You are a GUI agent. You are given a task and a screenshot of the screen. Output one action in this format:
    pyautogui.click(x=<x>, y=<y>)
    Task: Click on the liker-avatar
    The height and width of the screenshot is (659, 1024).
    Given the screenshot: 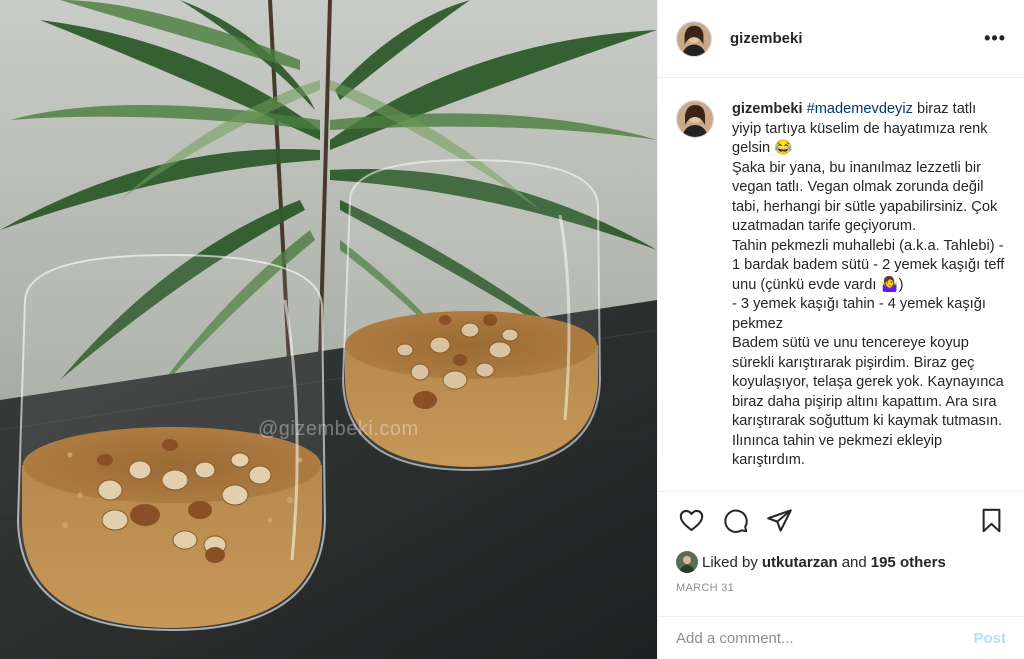 What is the action you would take?
    pyautogui.click(x=687, y=562)
    